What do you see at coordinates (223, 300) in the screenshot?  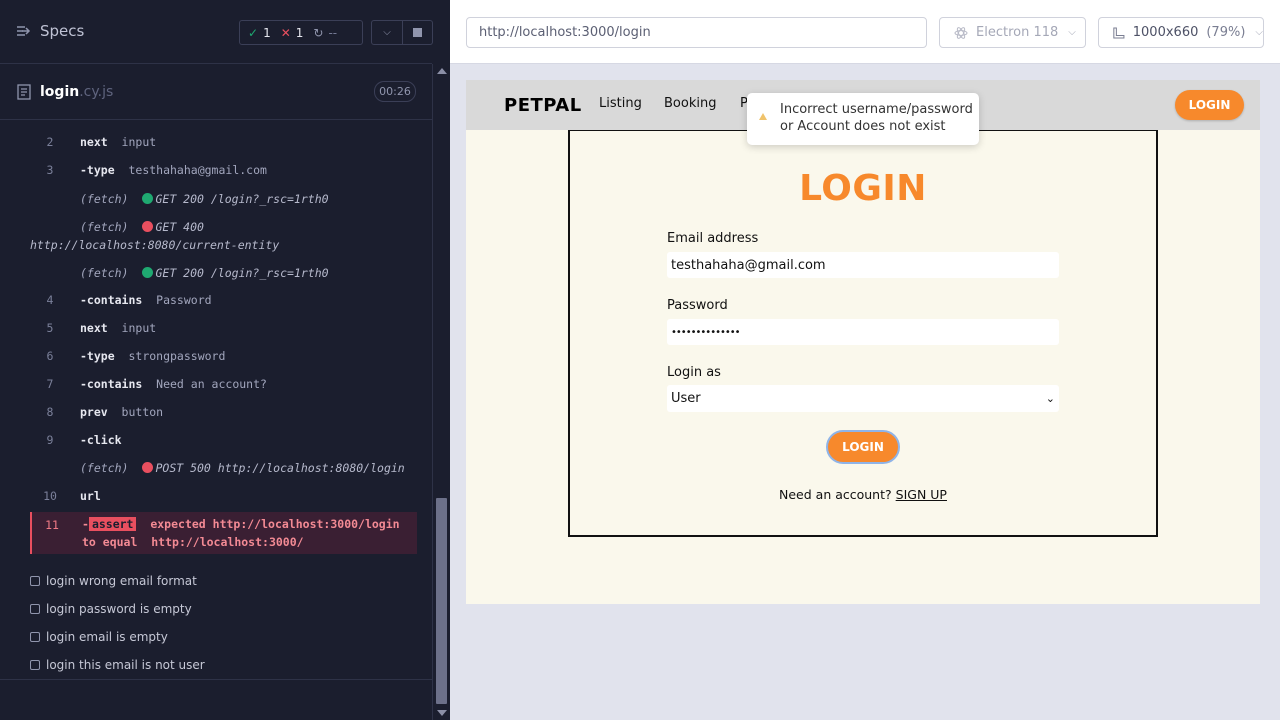 I see `command-row: 4 -contains Password` at bounding box center [223, 300].